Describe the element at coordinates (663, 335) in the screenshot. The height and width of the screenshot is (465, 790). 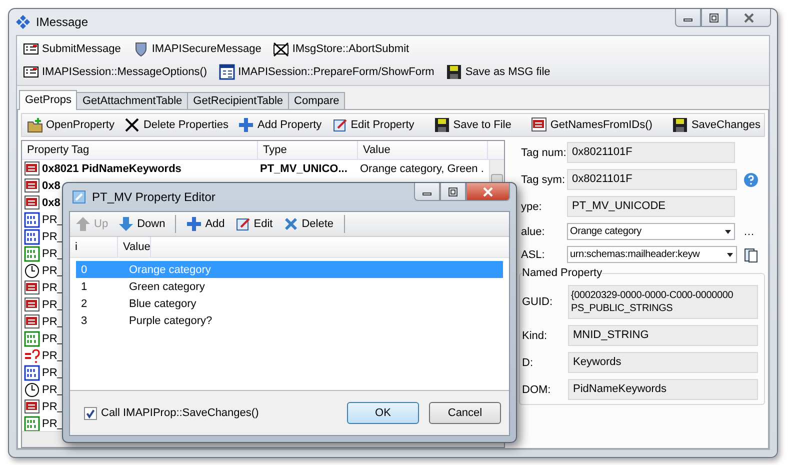
I see `read-only-field: MNID_STRING` at that location.